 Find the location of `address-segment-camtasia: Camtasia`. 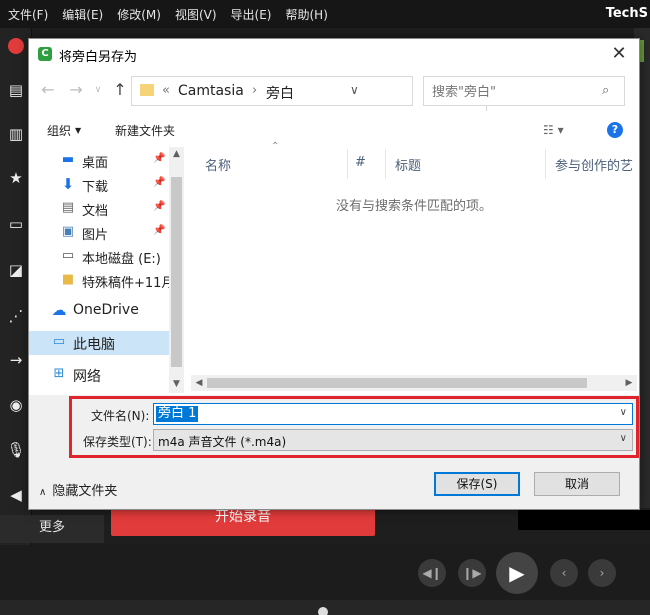

address-segment-camtasia: Camtasia is located at coordinates (211, 91).